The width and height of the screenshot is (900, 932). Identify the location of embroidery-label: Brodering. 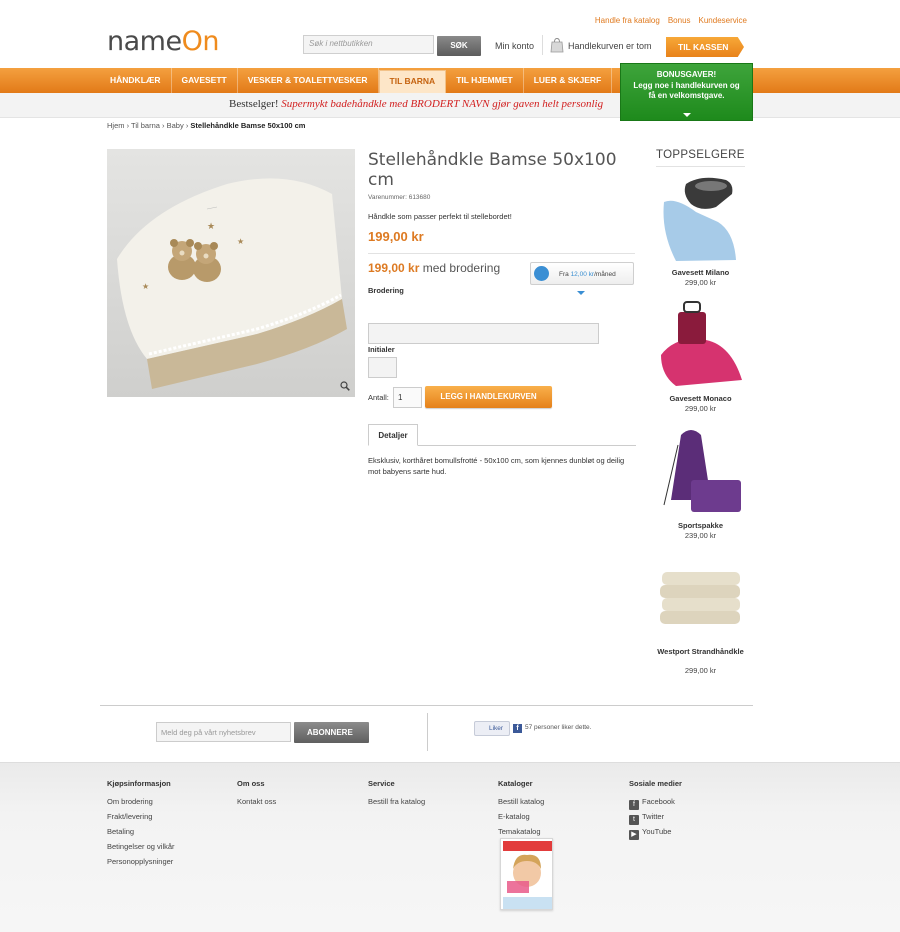
(386, 290).